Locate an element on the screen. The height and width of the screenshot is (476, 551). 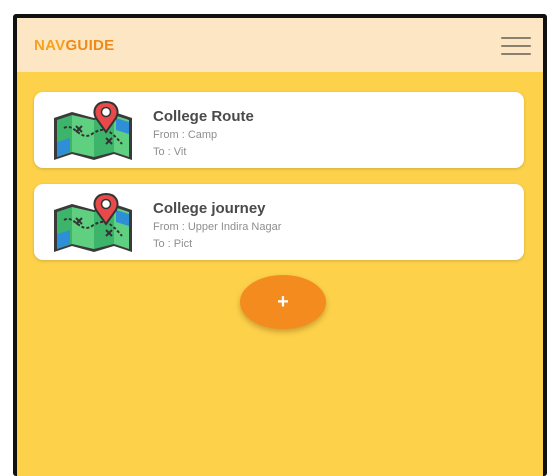
menu-icon is located at coordinates (516, 46).